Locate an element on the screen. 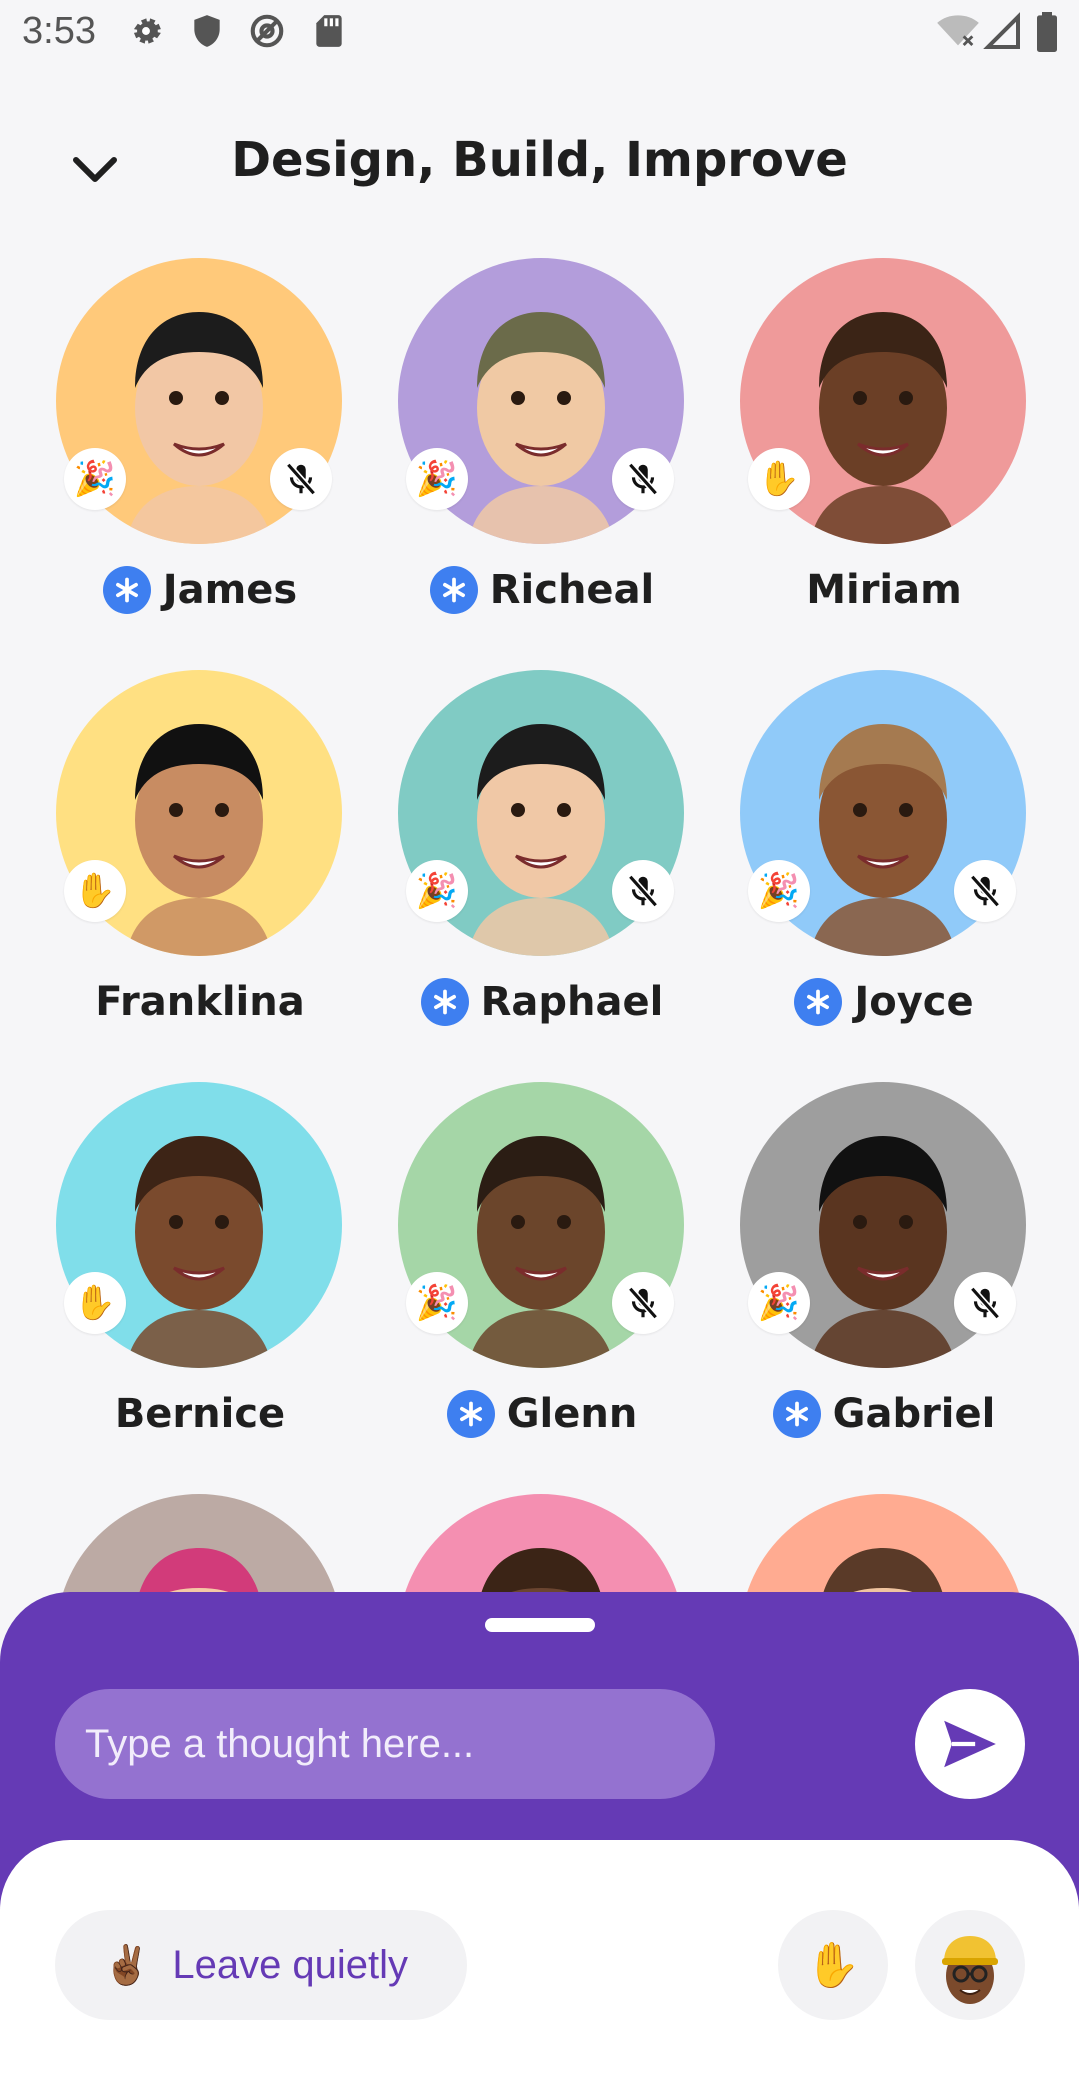 This screenshot has height=2074, width=1079. participant-tile: 🎉 James is located at coordinates (200, 448).